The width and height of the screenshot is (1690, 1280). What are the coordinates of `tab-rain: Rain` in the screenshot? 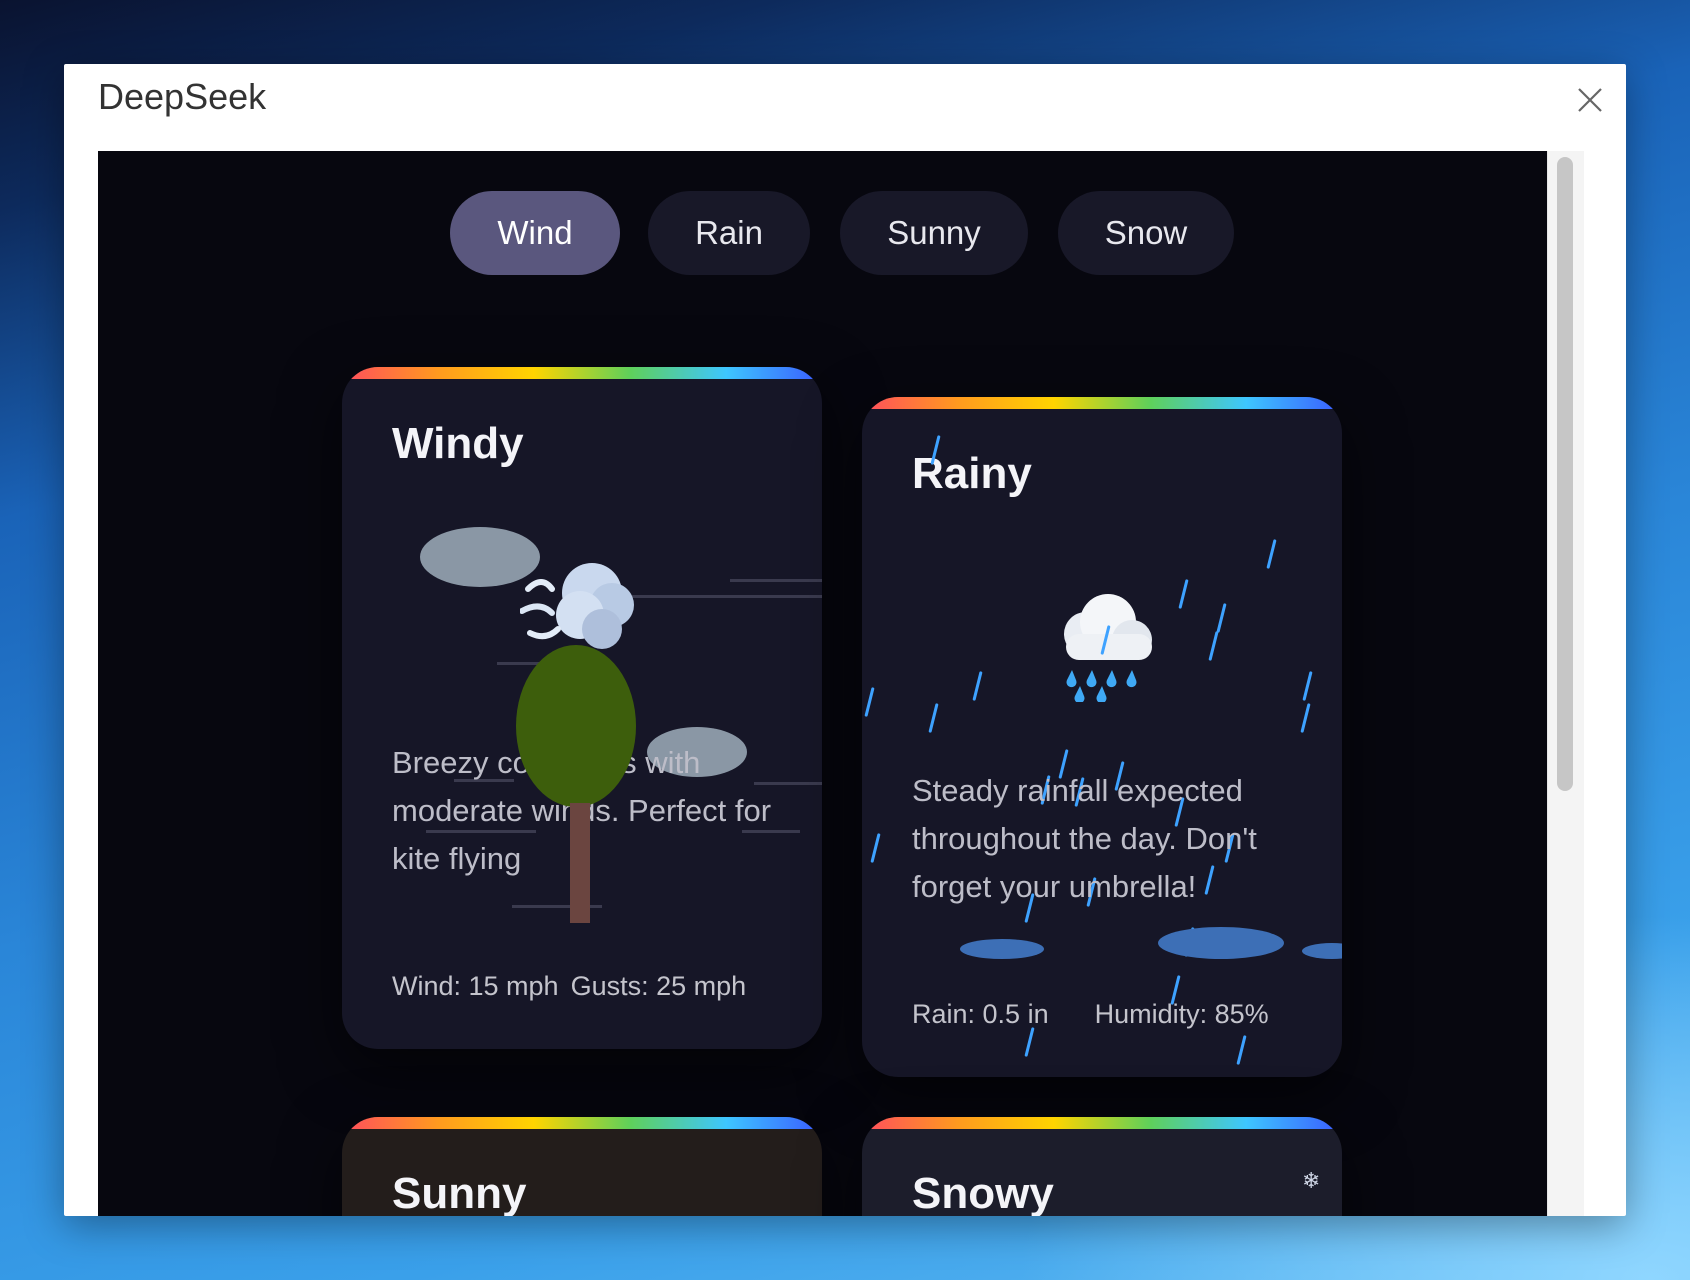 It's located at (729, 233).